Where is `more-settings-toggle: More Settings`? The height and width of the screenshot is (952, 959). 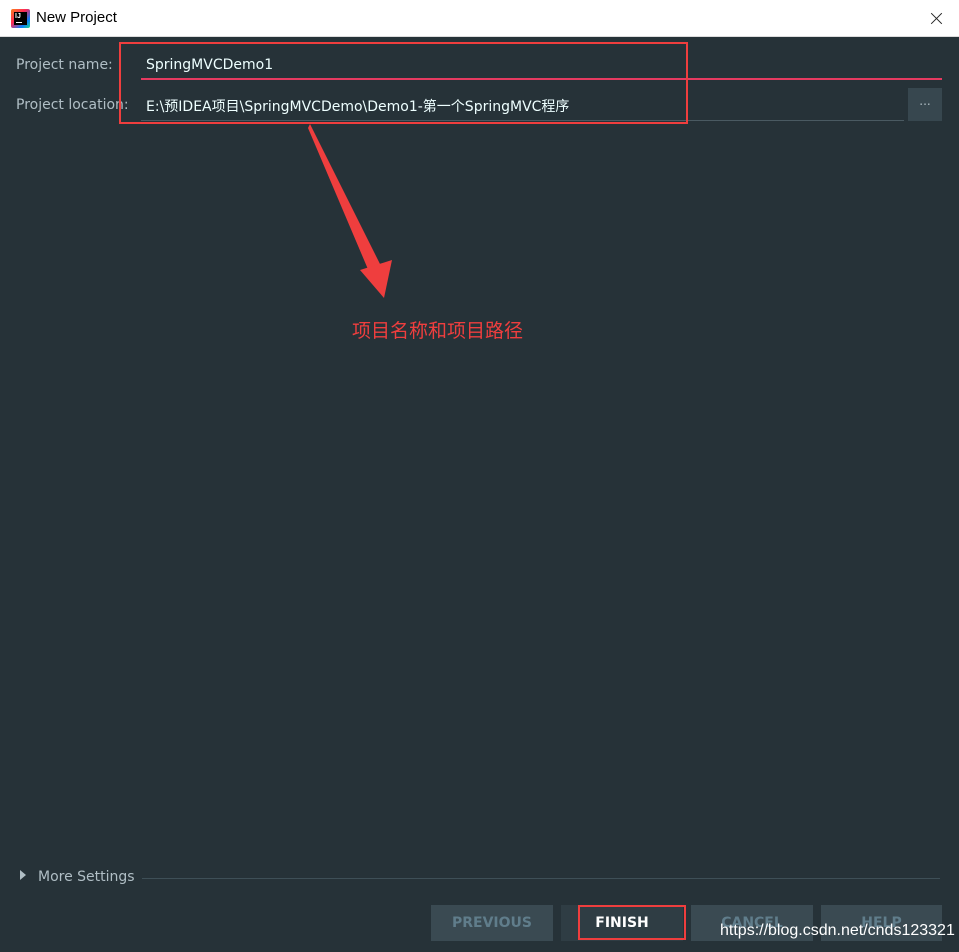
more-settings-toggle: More Settings is located at coordinates (77, 877).